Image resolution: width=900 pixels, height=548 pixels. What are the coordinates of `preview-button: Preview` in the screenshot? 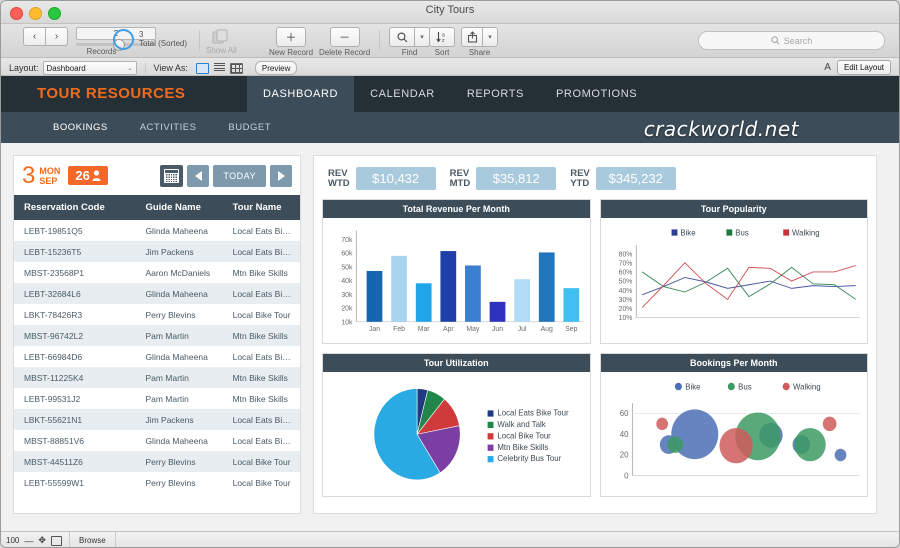 It's located at (276, 68).